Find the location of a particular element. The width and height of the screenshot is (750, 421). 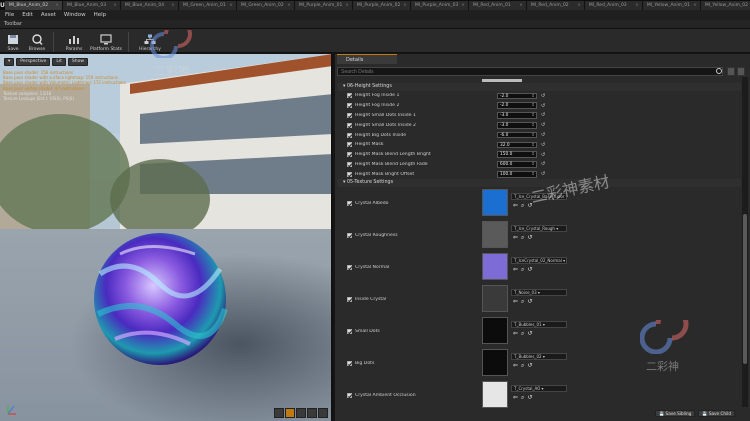

document-tab: MI_Blue_Anim_02 × is located at coordinates (33, 5).